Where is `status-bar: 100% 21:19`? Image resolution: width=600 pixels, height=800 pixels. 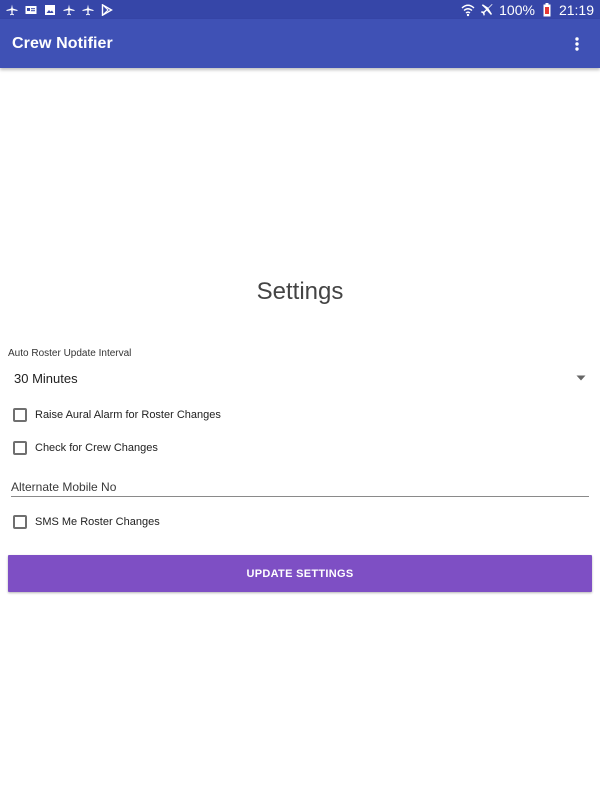 status-bar: 100% 21:19 is located at coordinates (300, 9).